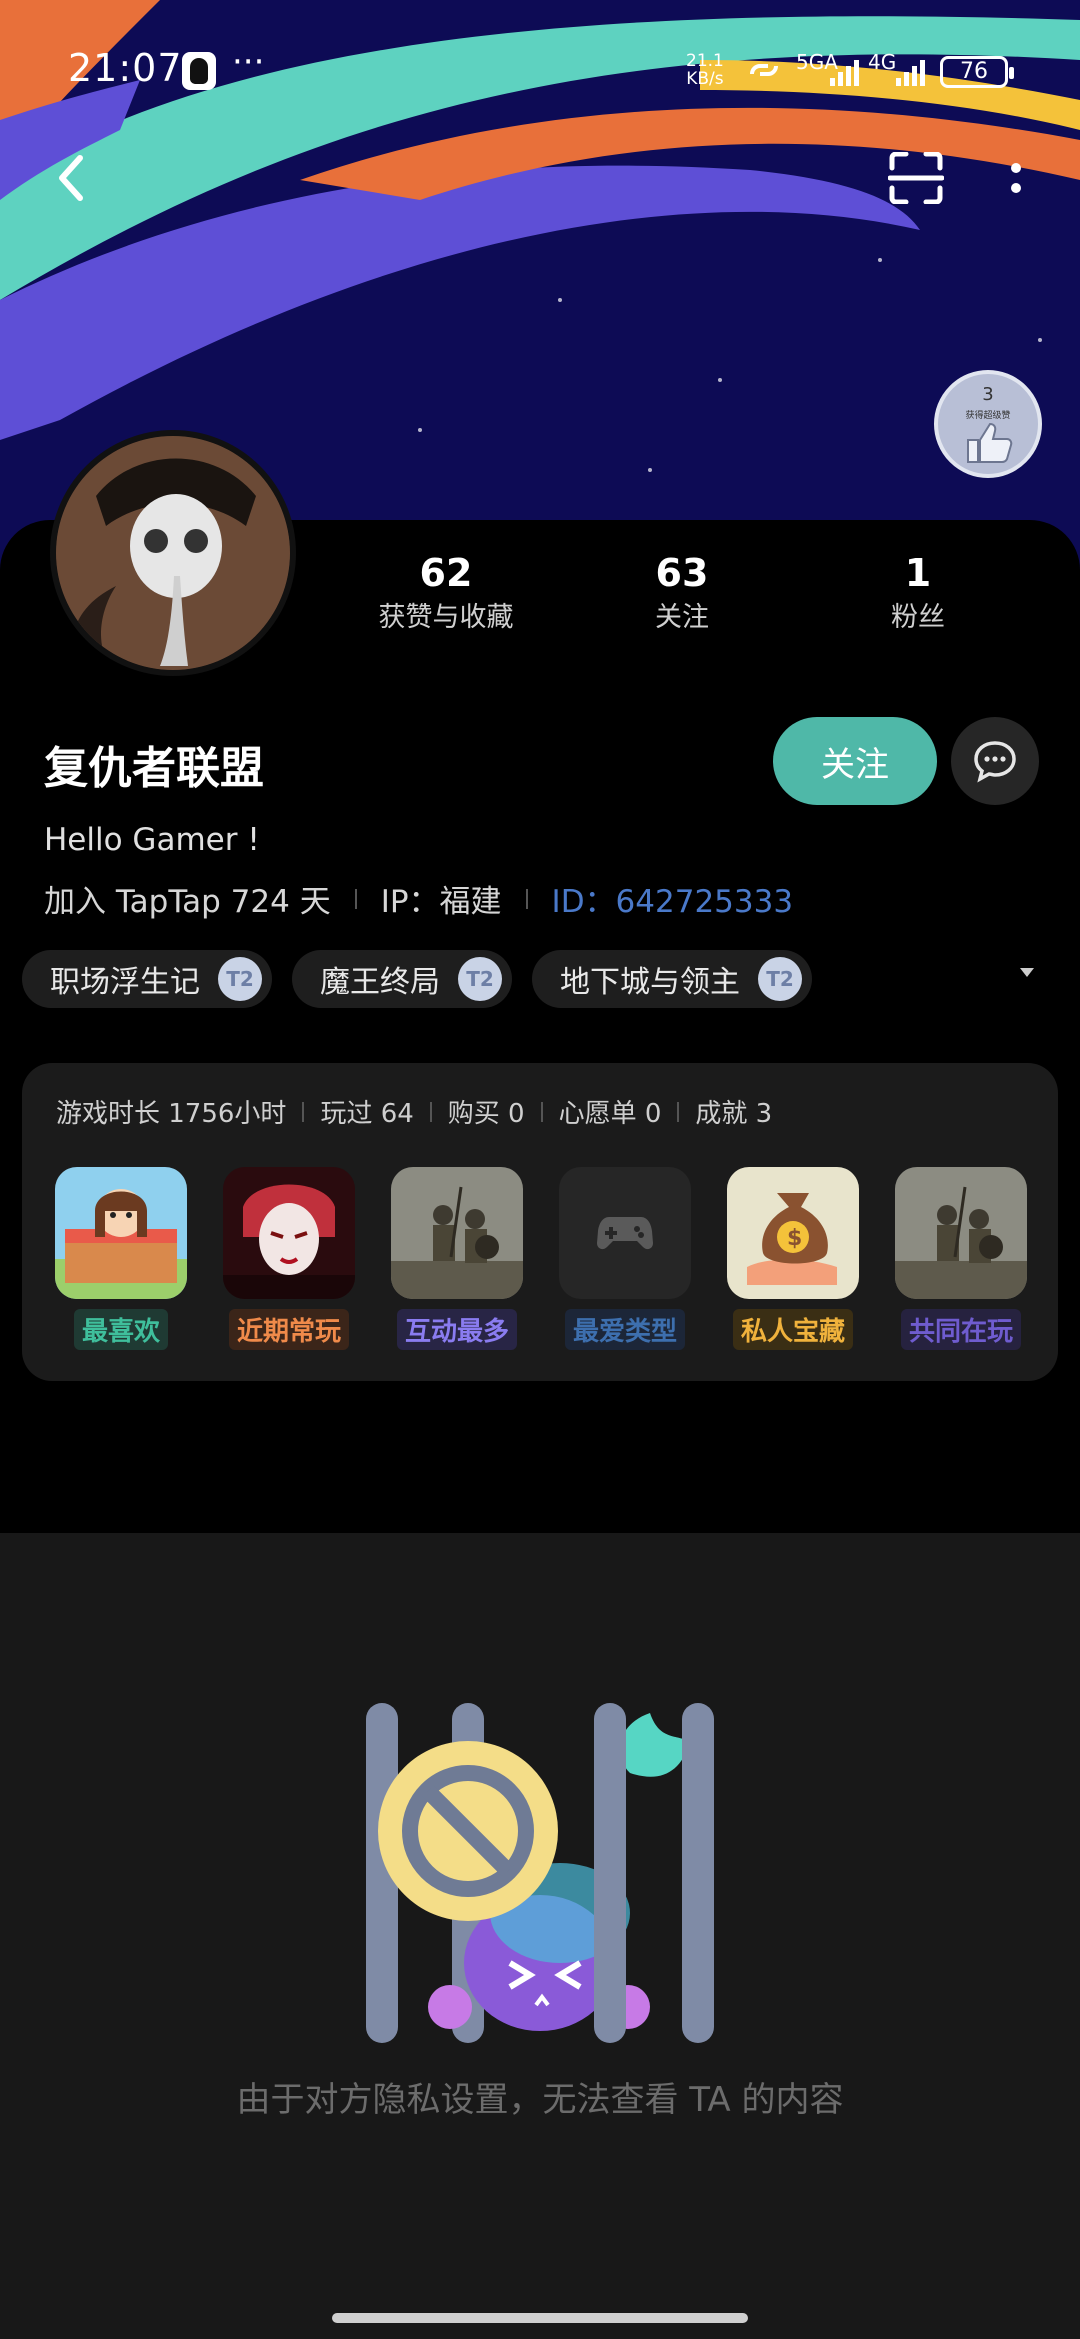 The width and height of the screenshot is (1080, 2339). I want to click on username: 复仇者联盟, so click(154, 768).